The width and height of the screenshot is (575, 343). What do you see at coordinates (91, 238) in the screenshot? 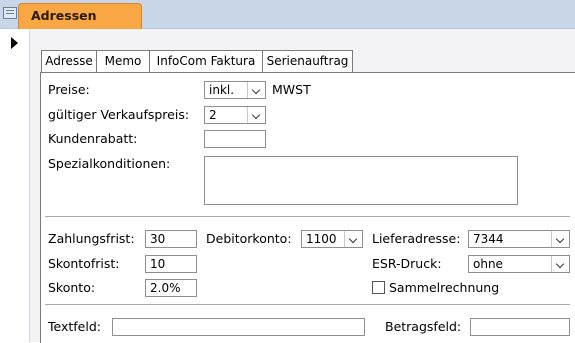
I see `zahlungsfrist-label: Zahlungsfrist:` at bounding box center [91, 238].